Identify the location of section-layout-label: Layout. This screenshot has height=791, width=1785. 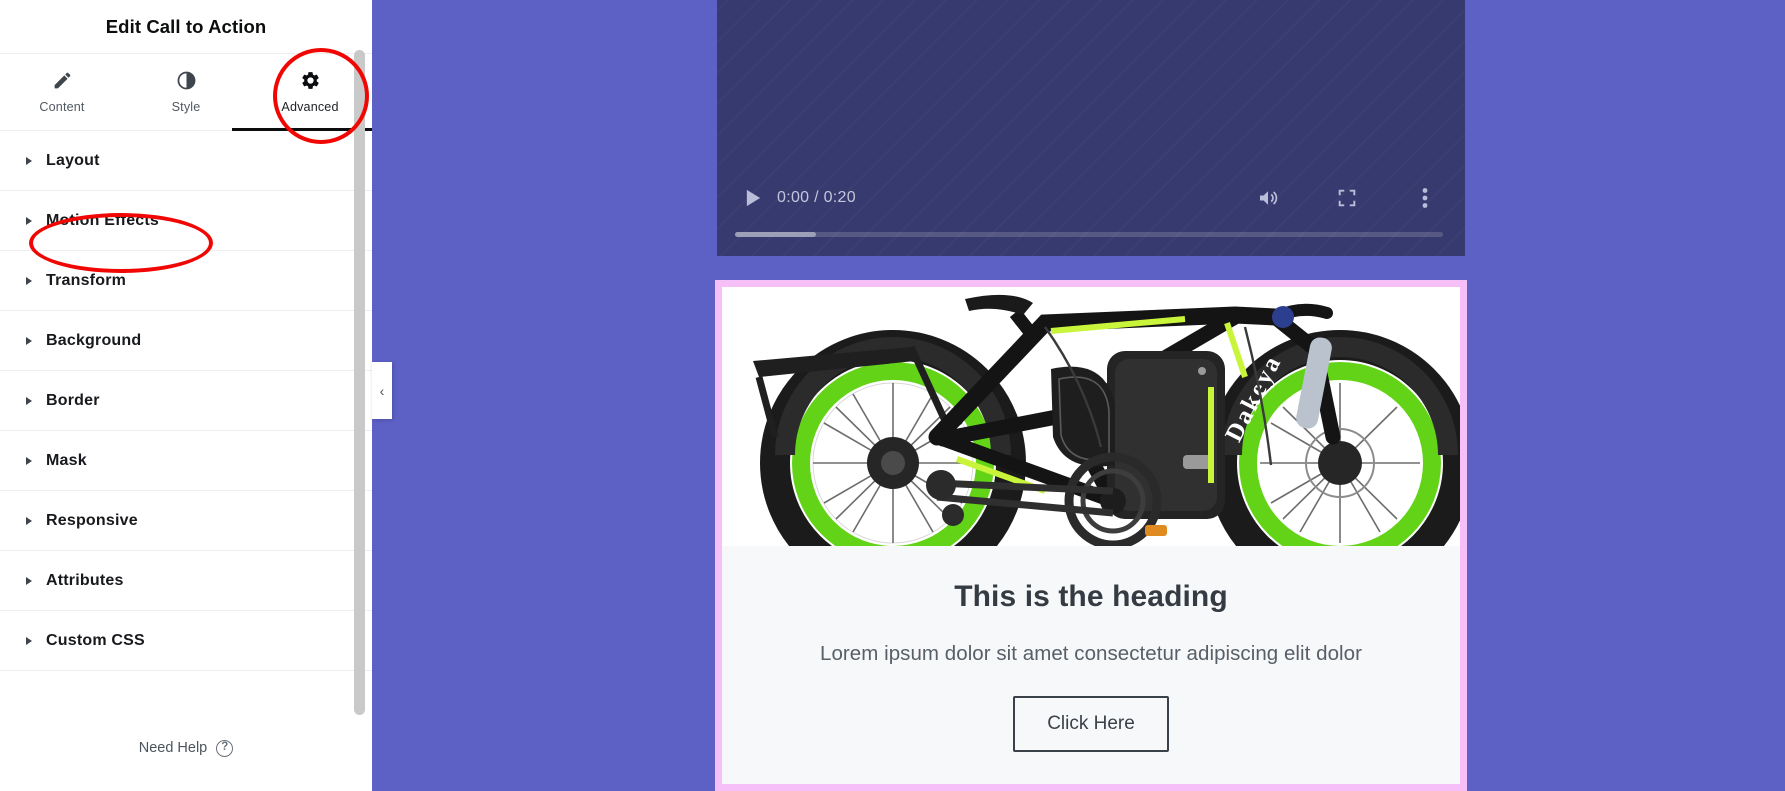
(73, 160).